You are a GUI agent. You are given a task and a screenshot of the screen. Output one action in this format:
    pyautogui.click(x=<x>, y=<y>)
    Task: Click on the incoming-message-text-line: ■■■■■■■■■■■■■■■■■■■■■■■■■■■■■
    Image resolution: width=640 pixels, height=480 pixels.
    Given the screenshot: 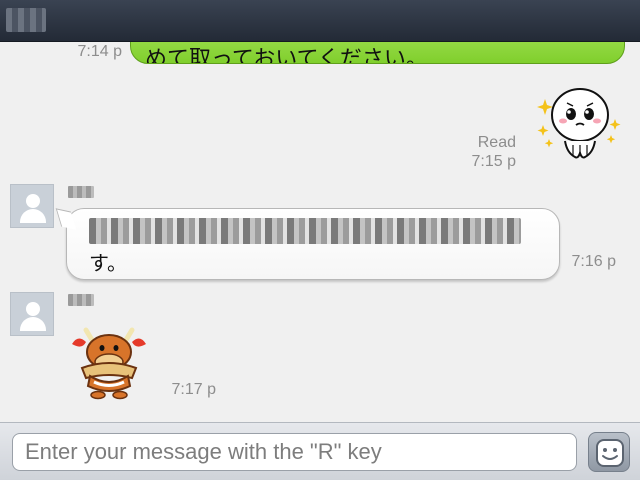 What is the action you would take?
    pyautogui.click(x=305, y=231)
    